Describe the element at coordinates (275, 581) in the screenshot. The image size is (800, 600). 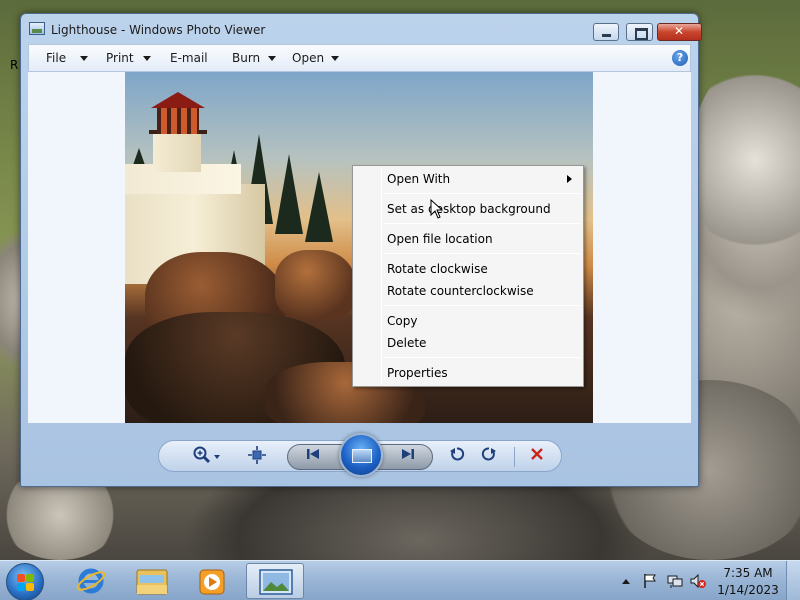
I see `windows-photo-viewer-icon` at that location.